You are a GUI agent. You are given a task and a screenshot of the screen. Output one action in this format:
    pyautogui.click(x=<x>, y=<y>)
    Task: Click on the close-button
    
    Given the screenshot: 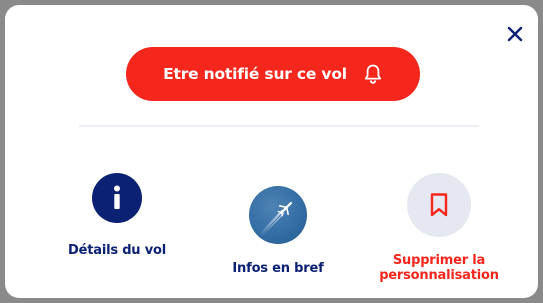 What is the action you would take?
    pyautogui.click(x=515, y=34)
    